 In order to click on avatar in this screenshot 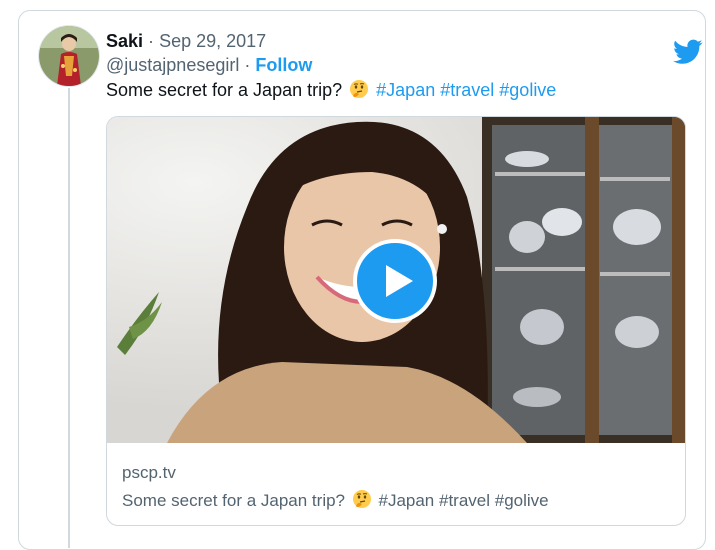, I will do `click(69, 56)`.